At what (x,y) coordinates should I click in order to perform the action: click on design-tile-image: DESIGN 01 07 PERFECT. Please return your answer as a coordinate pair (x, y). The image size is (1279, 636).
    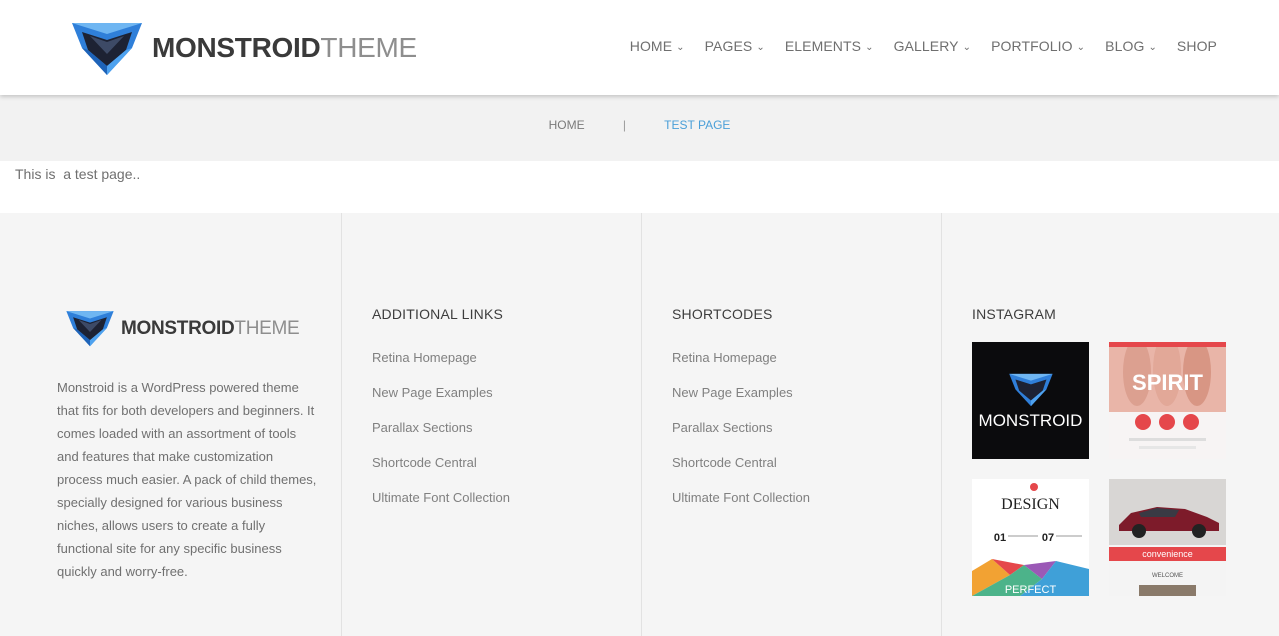
    Looking at the image, I should click on (1030, 537).